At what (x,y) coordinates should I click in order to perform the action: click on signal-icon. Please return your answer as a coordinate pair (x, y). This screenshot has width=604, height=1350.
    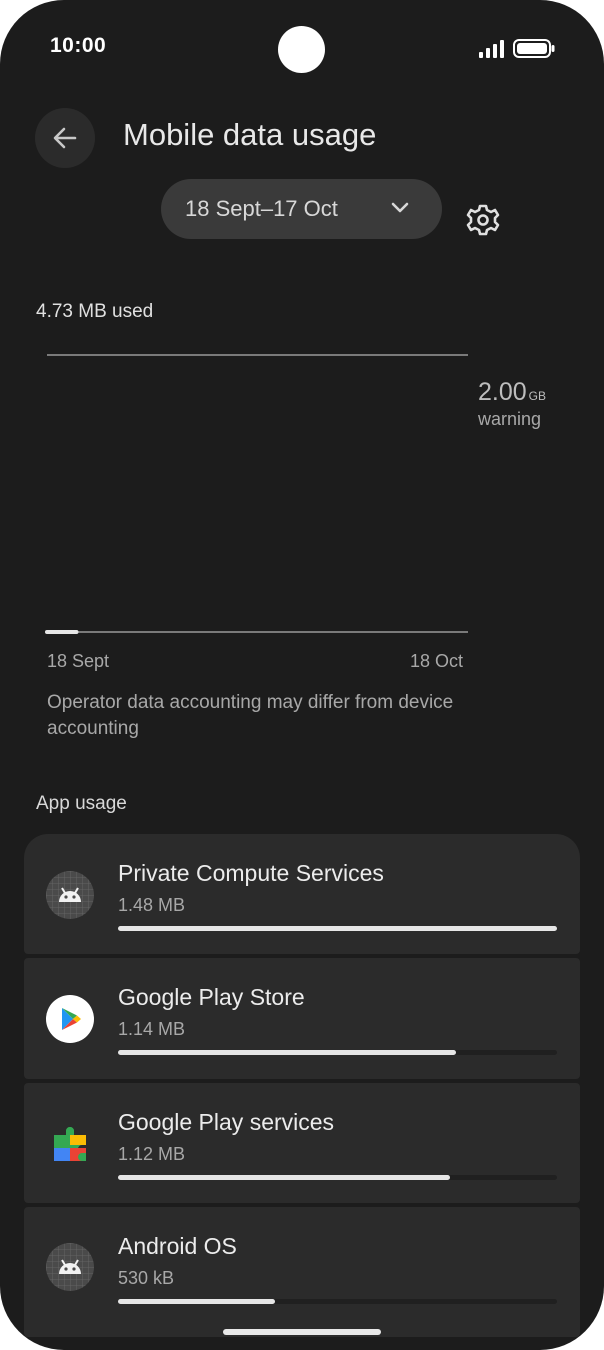
    Looking at the image, I should click on (491, 49).